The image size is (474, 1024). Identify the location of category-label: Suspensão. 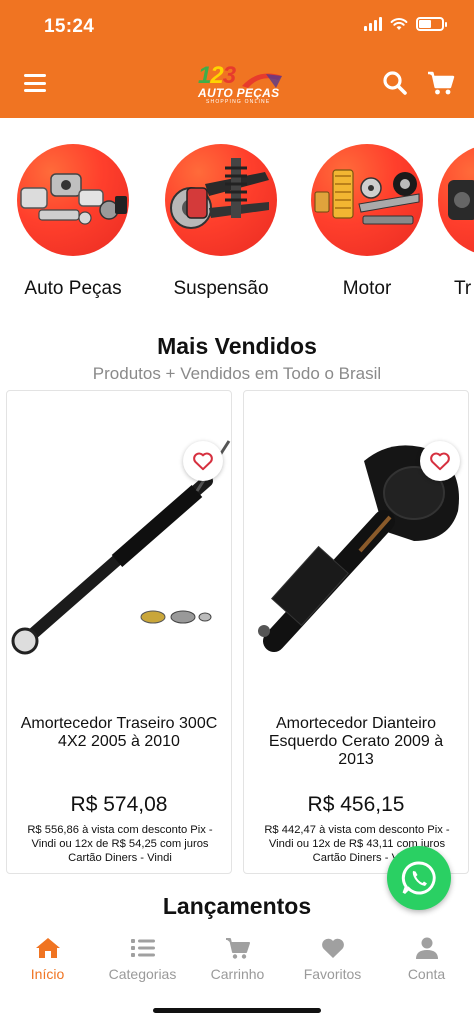
(221, 288).